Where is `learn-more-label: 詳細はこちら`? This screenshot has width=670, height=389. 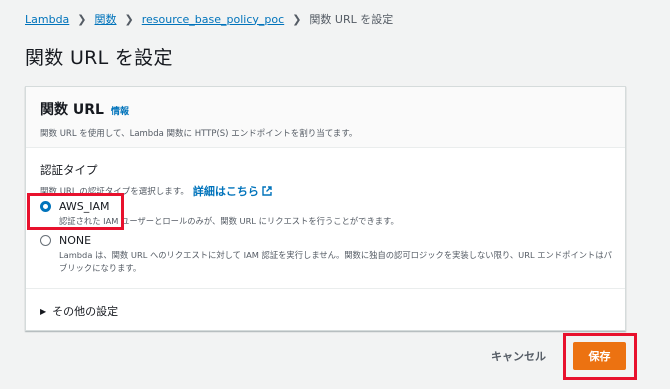 learn-more-label: 詳細はこちら is located at coordinates (225, 191).